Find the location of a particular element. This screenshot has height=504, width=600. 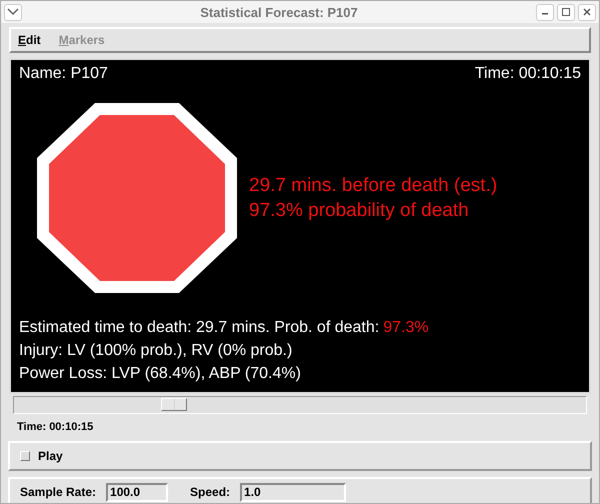

window-menu-button is located at coordinates (13, 12).